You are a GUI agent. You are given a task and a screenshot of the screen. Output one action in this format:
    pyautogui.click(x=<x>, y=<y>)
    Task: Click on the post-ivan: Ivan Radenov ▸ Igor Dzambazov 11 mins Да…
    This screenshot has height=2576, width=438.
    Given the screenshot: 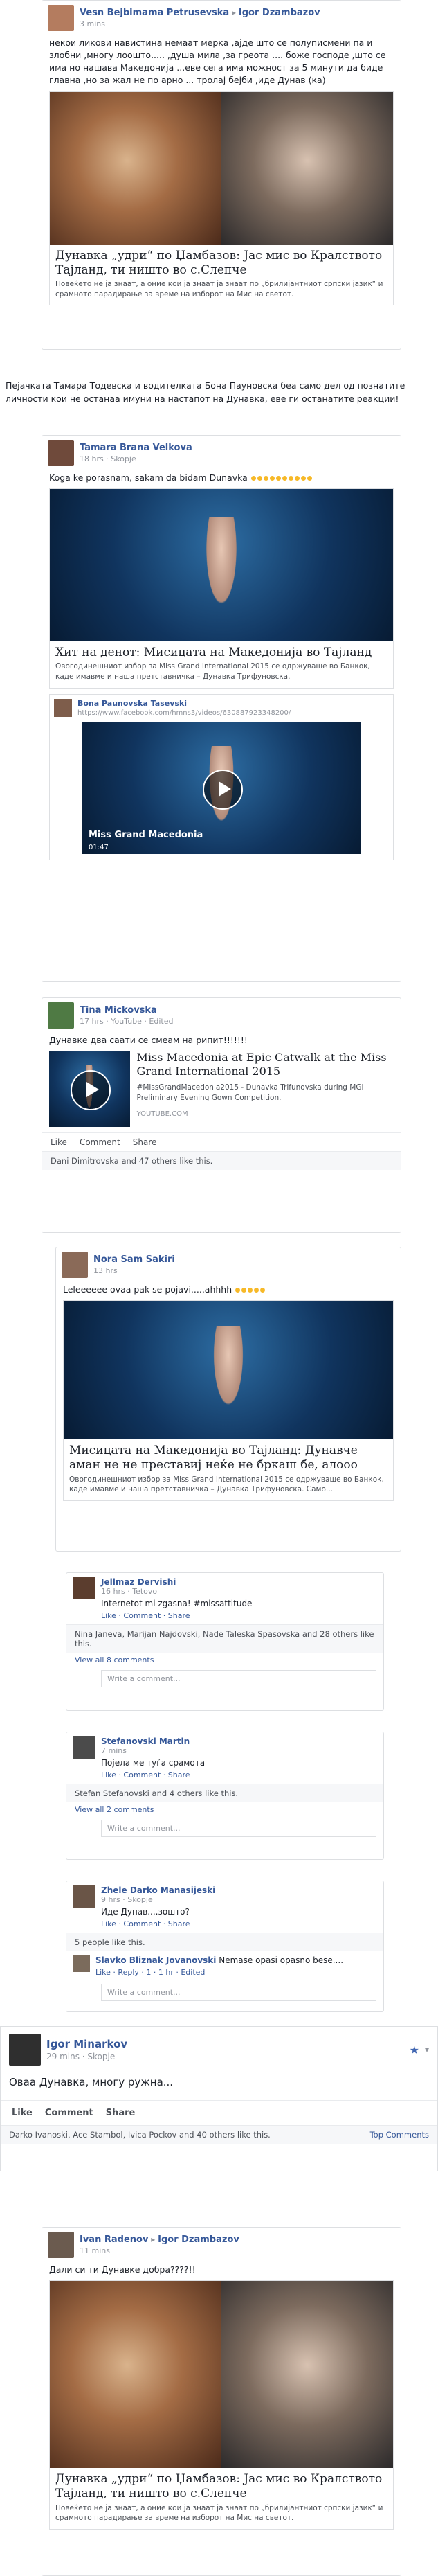 What is the action you would take?
    pyautogui.click(x=222, y=2401)
    